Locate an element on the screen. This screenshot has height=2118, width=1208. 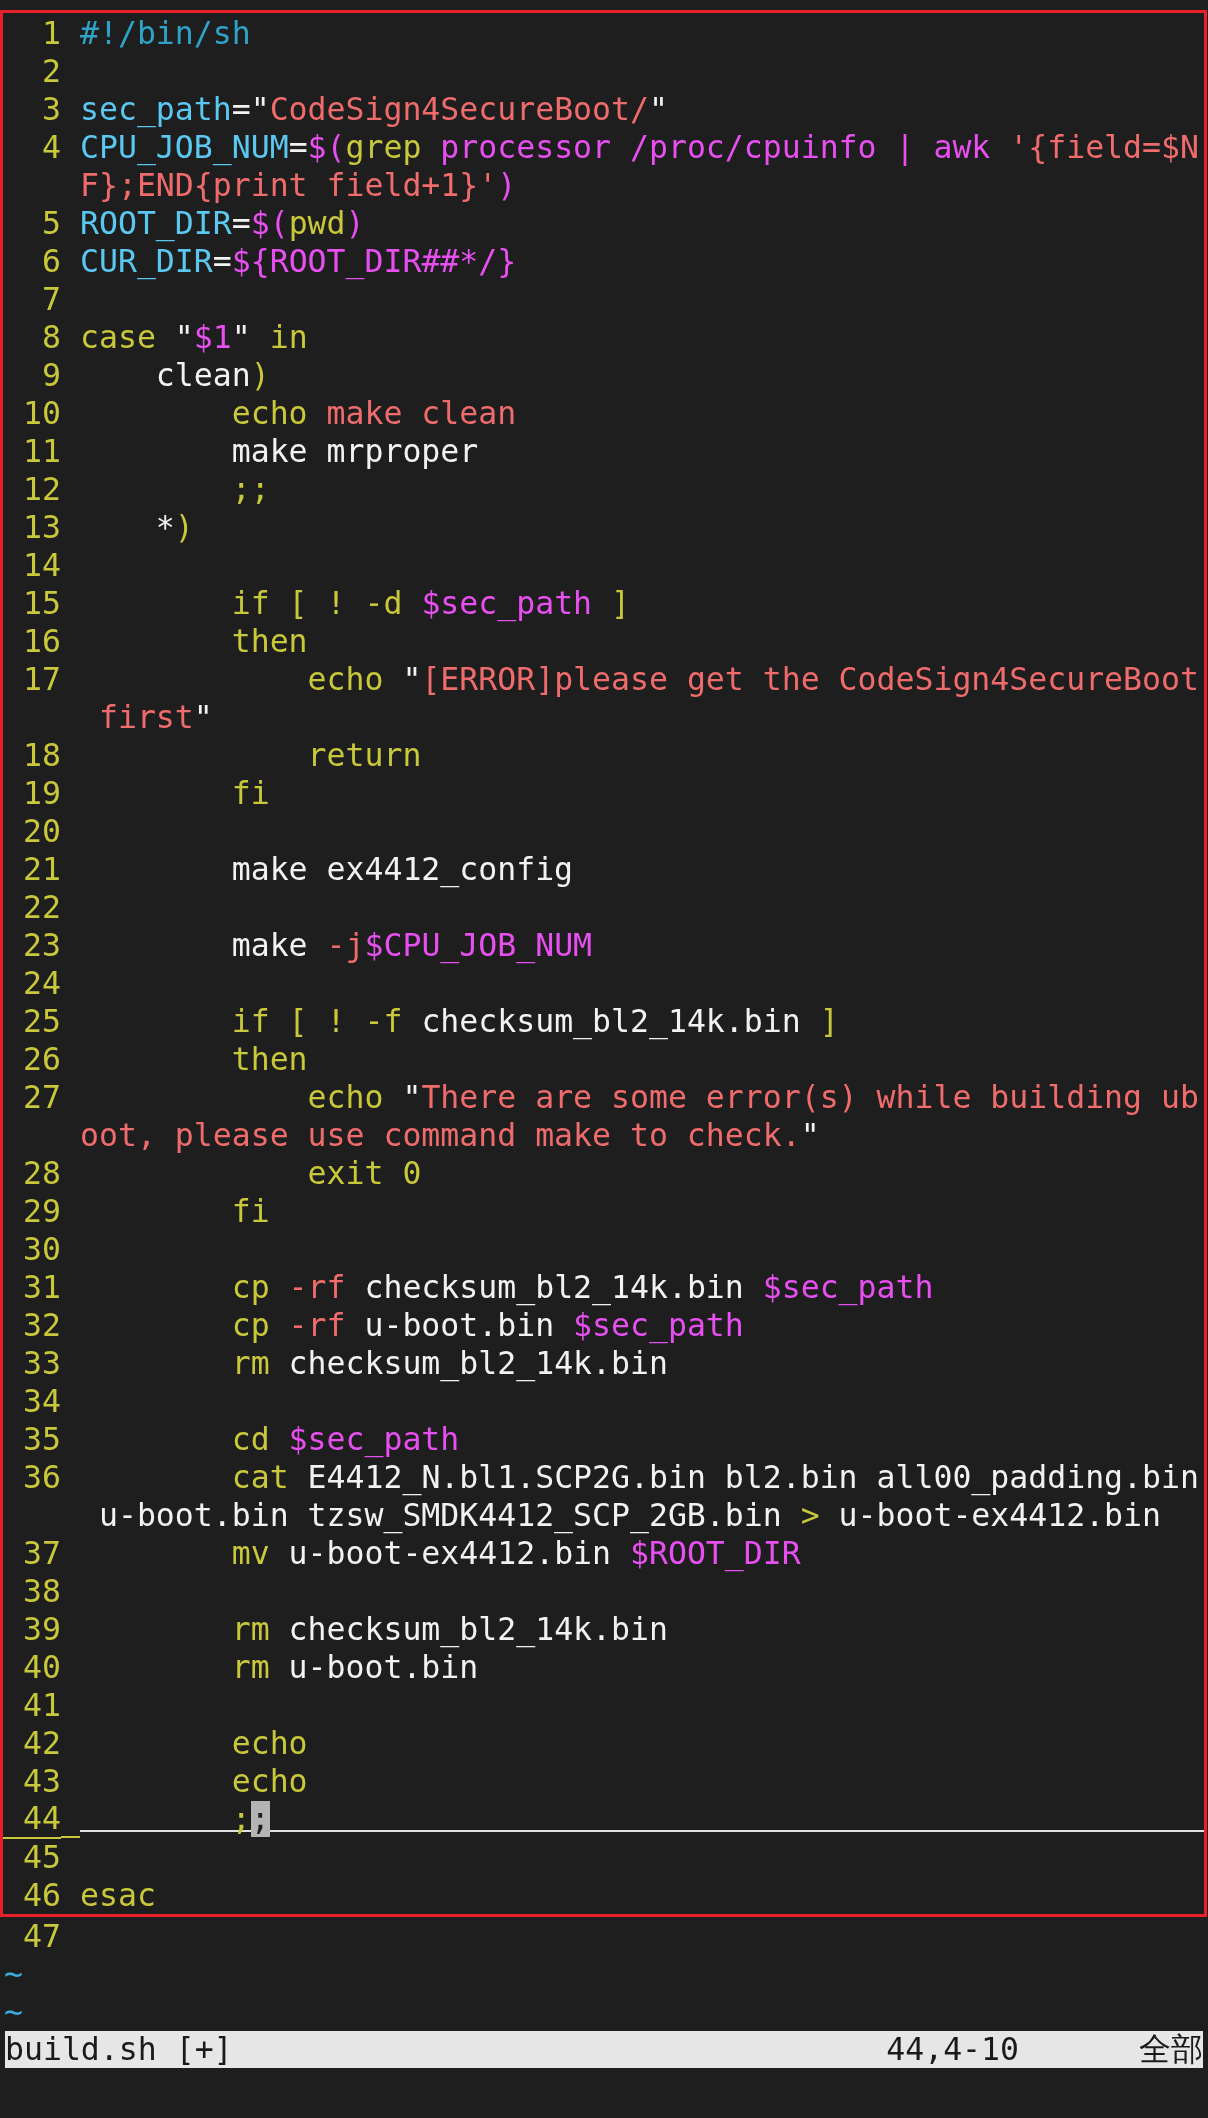
line-number: 45 is located at coordinates (41, 1857).